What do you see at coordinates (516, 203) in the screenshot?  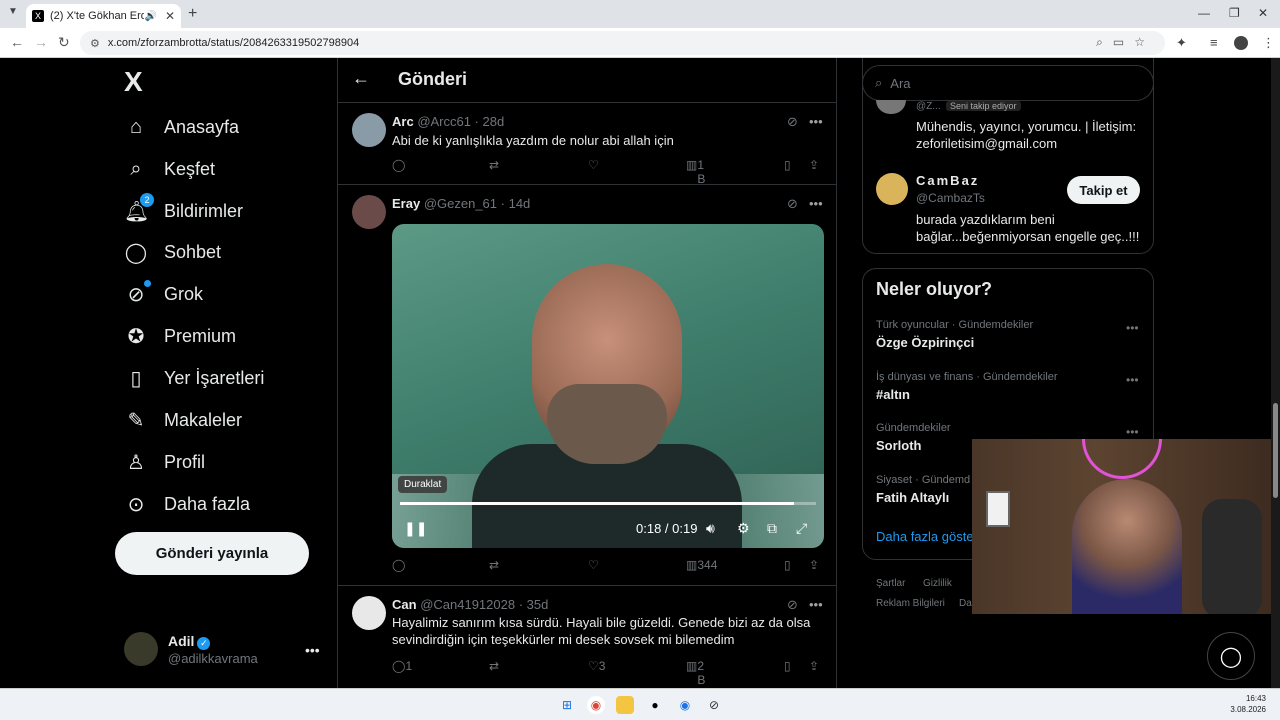 I see `tweet-age: · 14d` at bounding box center [516, 203].